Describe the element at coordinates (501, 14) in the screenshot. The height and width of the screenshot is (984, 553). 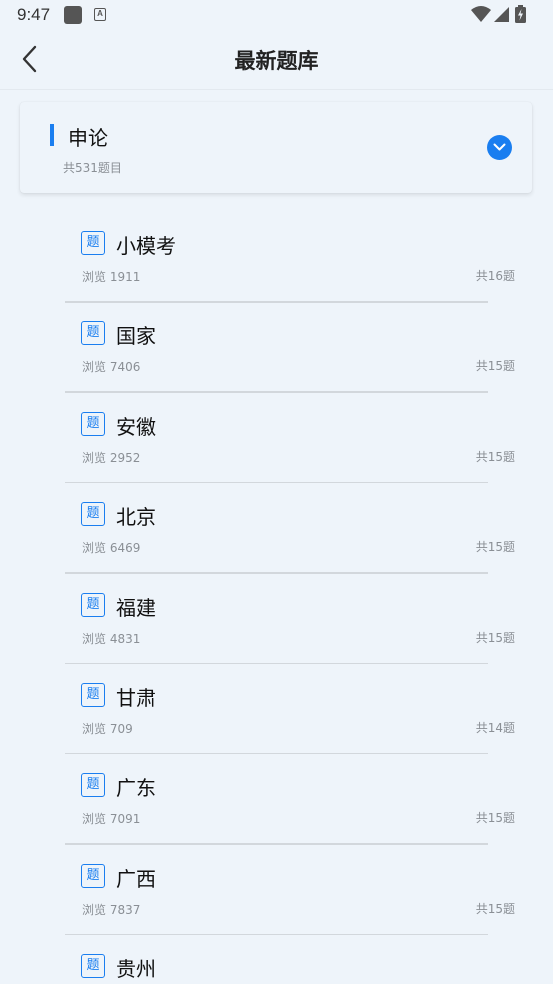
I see `signal-icon` at that location.